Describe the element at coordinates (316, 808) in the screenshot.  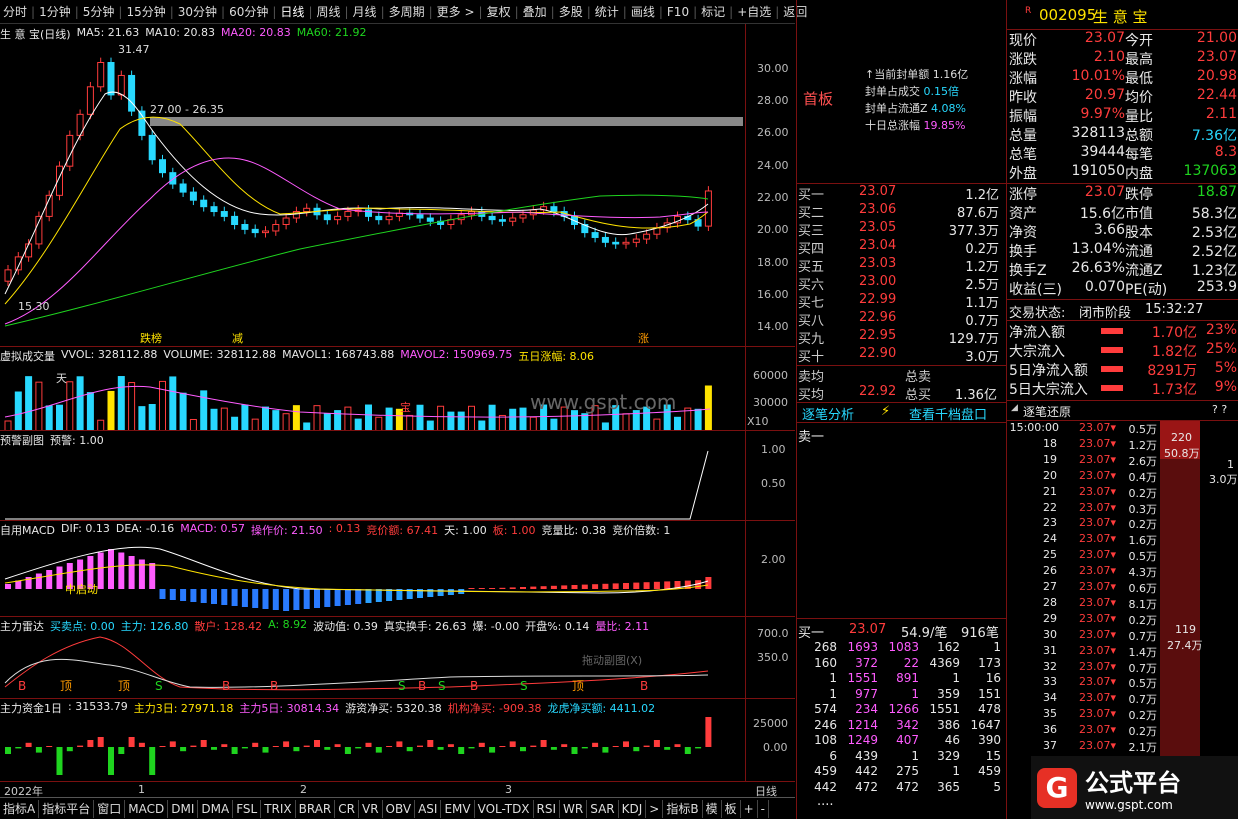
I see `indicator-tab: BRAR` at that location.